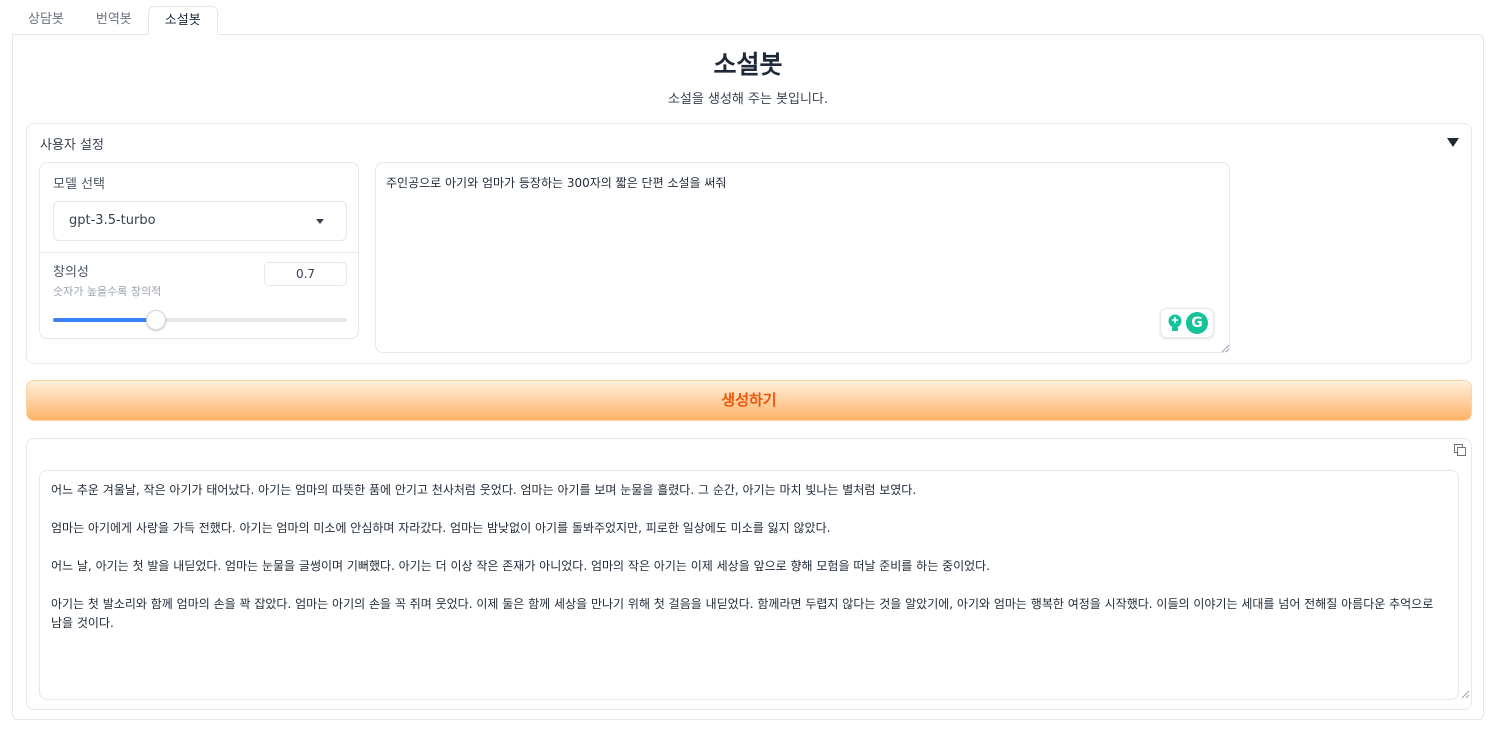  What do you see at coordinates (1175, 323) in the screenshot?
I see `lightbulb-icon` at bounding box center [1175, 323].